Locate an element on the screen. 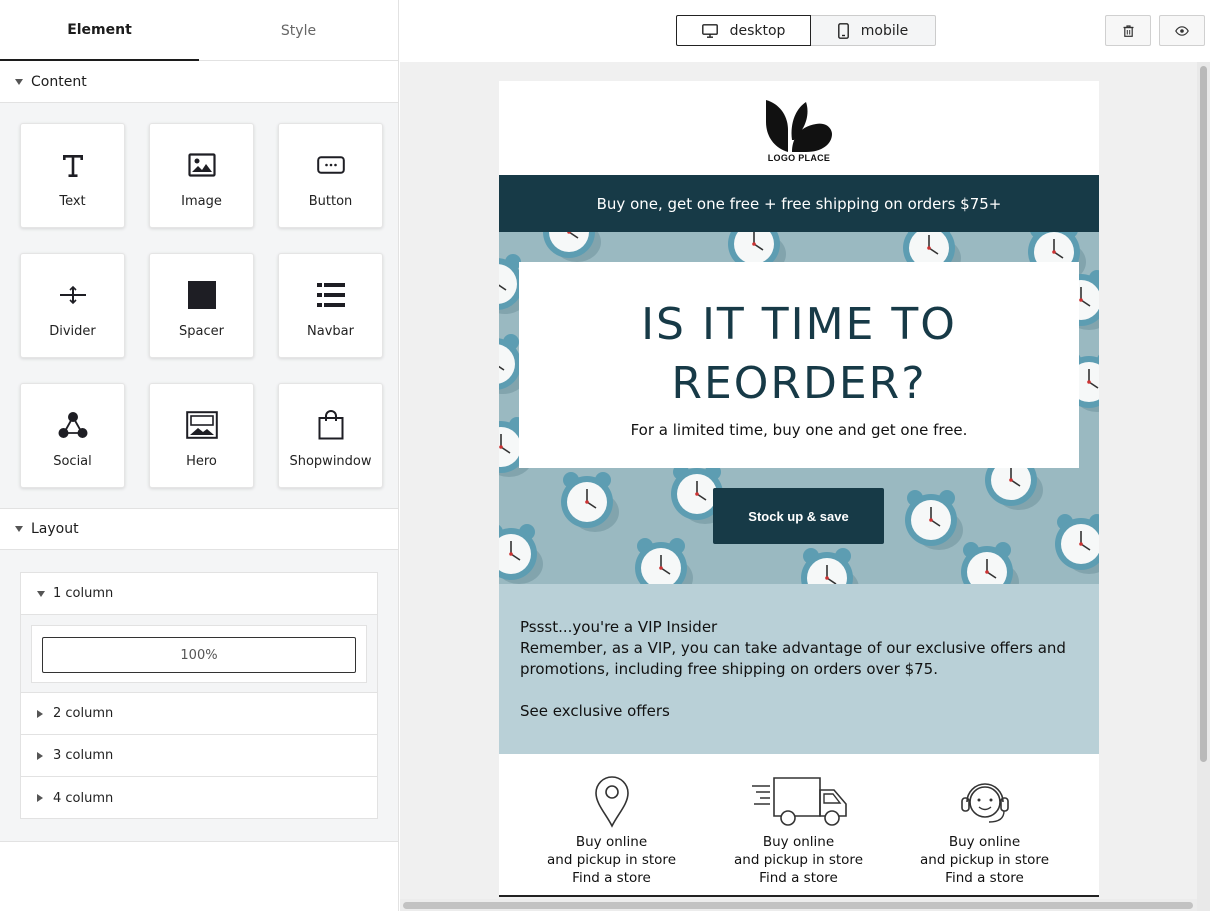 This screenshot has width=1210, height=911. block-button-label: Button is located at coordinates (330, 201).